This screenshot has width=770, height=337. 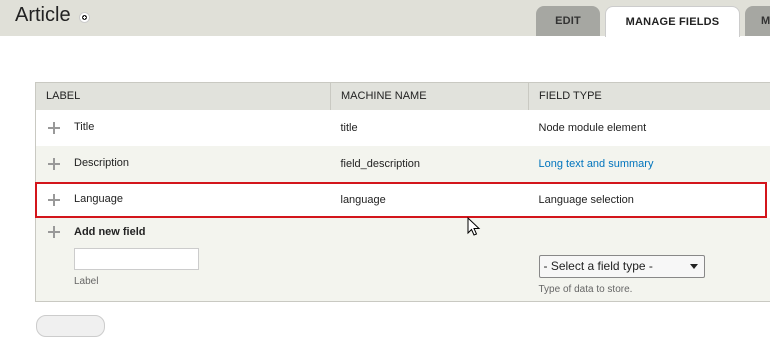 What do you see at coordinates (694, 266) in the screenshot?
I see `chevron-down-icon` at bounding box center [694, 266].